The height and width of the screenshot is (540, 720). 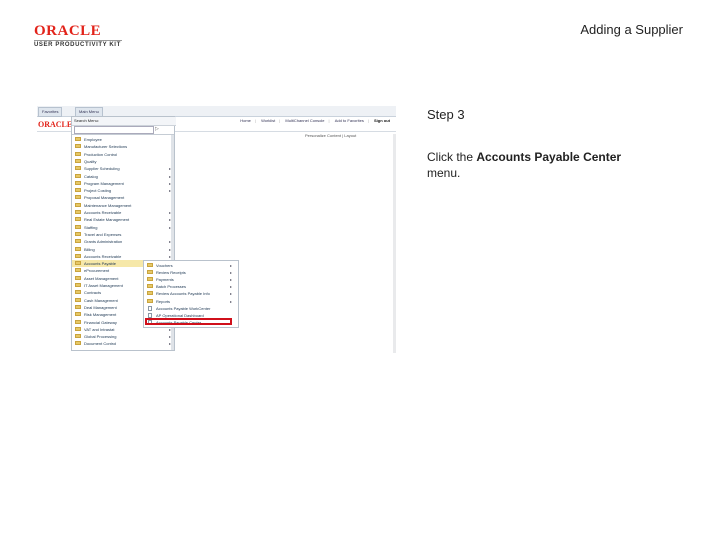 What do you see at coordinates (121, 197) in the screenshot?
I see `menu-item: Proposal Management` at bounding box center [121, 197].